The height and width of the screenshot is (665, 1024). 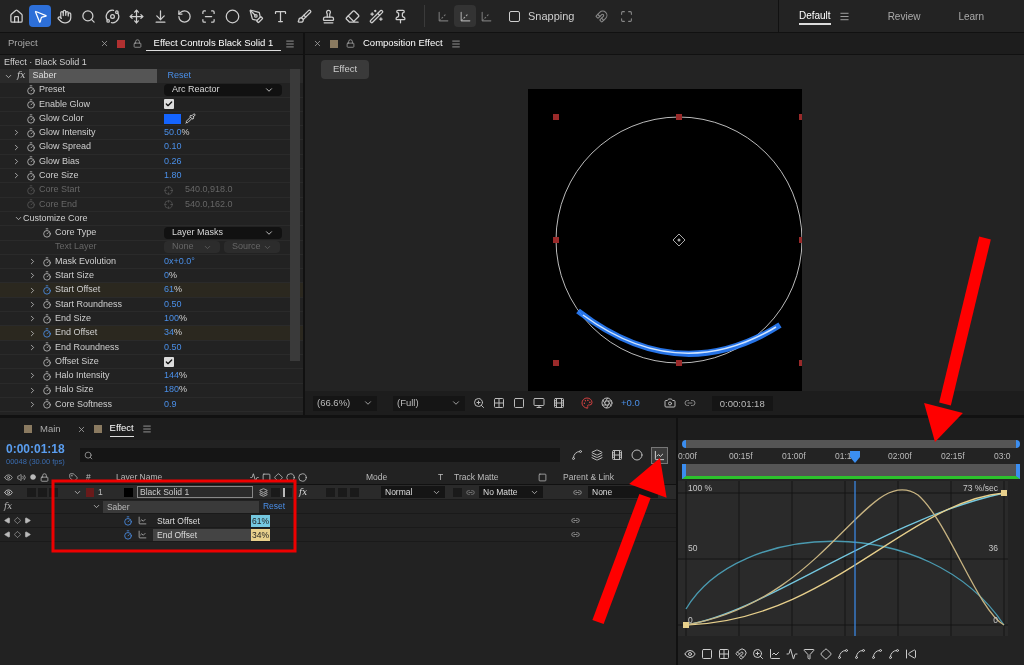 What do you see at coordinates (172, 390) in the screenshot?
I see `param-value: 180` at bounding box center [172, 390].